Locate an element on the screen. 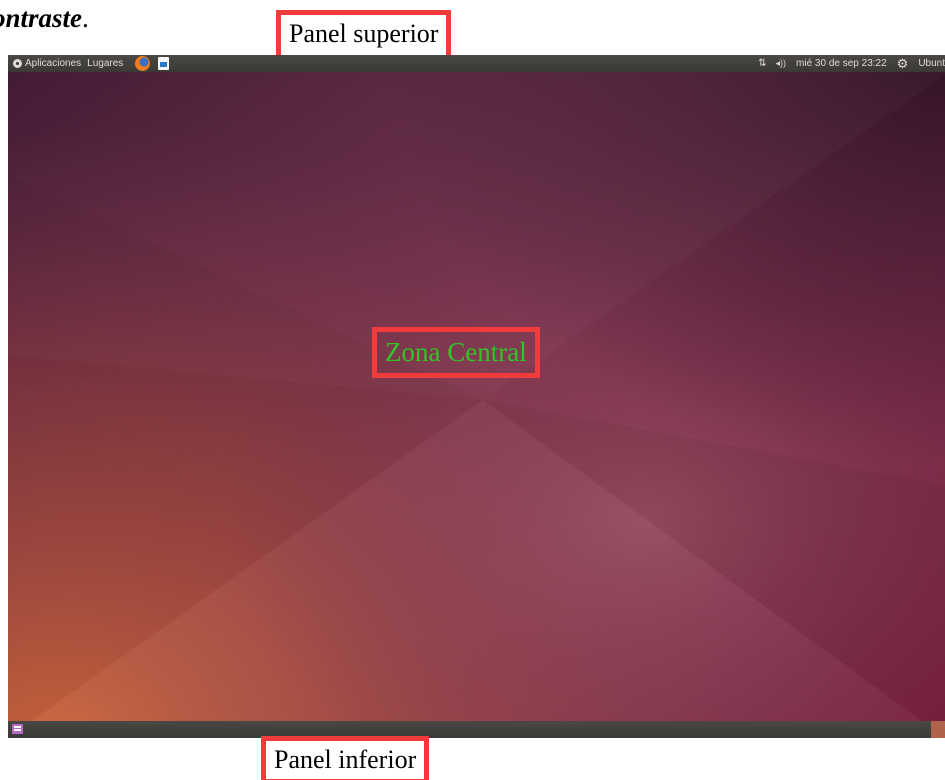 The height and width of the screenshot is (780, 945). applications-menu: Aplicaciones is located at coordinates (53, 63).